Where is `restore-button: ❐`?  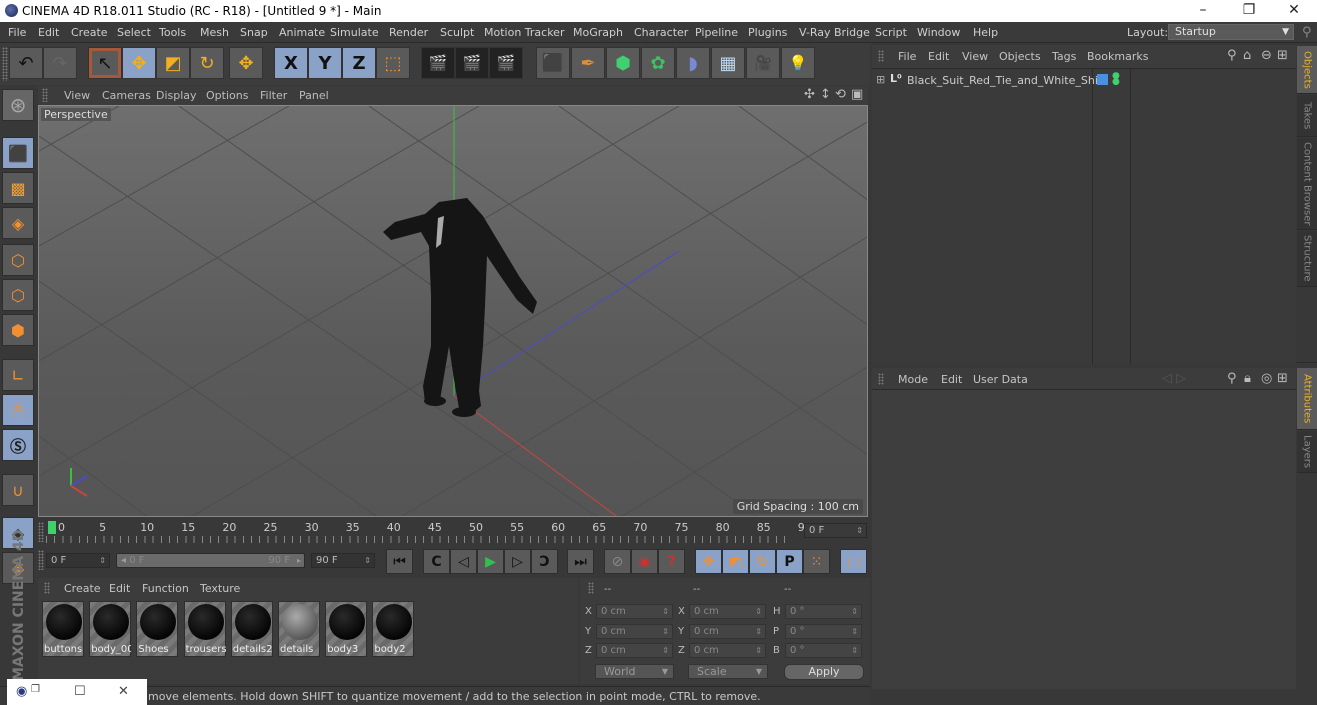
restore-button: ❐ is located at coordinates (1249, 11).